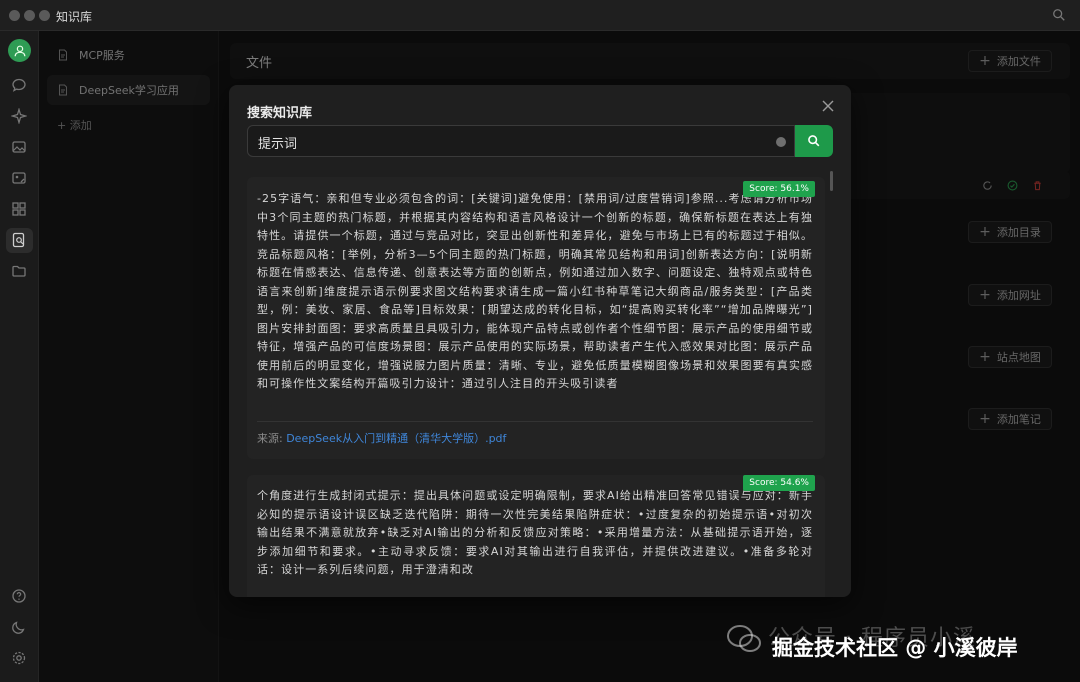 Image resolution: width=1080 pixels, height=682 pixels. What do you see at coordinates (280, 113) in the screenshot?
I see `modal-title: 搜索知识库` at bounding box center [280, 113].